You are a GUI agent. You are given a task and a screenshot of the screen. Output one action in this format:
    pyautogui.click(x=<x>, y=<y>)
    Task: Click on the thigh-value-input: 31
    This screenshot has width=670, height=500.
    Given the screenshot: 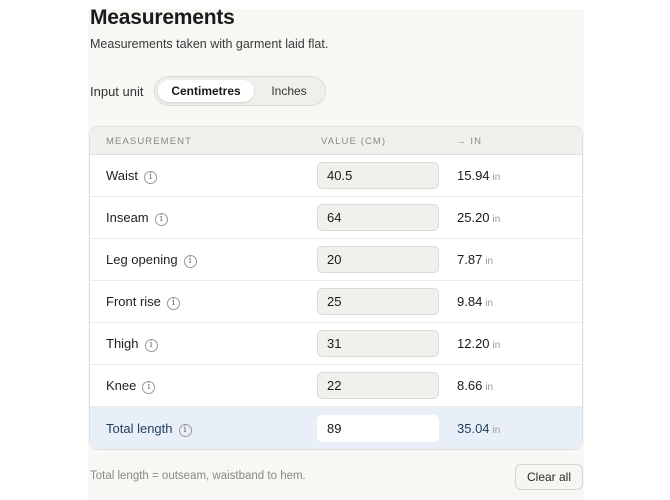 What is the action you would take?
    pyautogui.click(x=378, y=343)
    